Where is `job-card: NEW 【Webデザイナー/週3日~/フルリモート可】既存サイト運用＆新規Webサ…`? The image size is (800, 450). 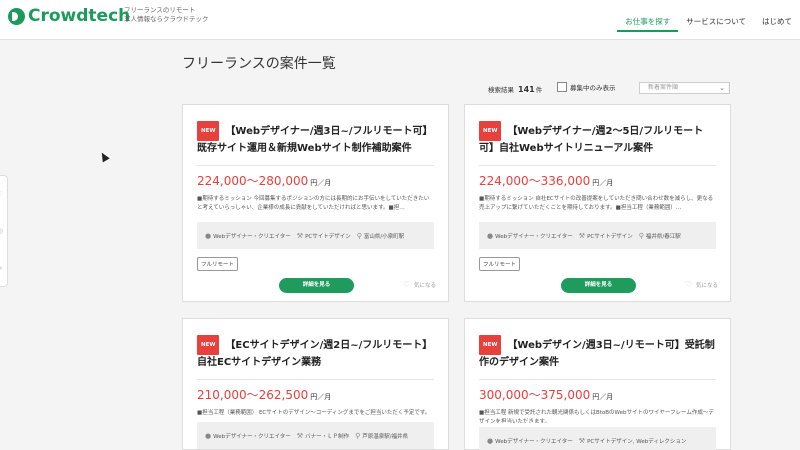 job-card: NEW 【Webデザイナー/週3日~/フルリモート可】既存サイト運用＆新規Webサ… is located at coordinates (315, 203).